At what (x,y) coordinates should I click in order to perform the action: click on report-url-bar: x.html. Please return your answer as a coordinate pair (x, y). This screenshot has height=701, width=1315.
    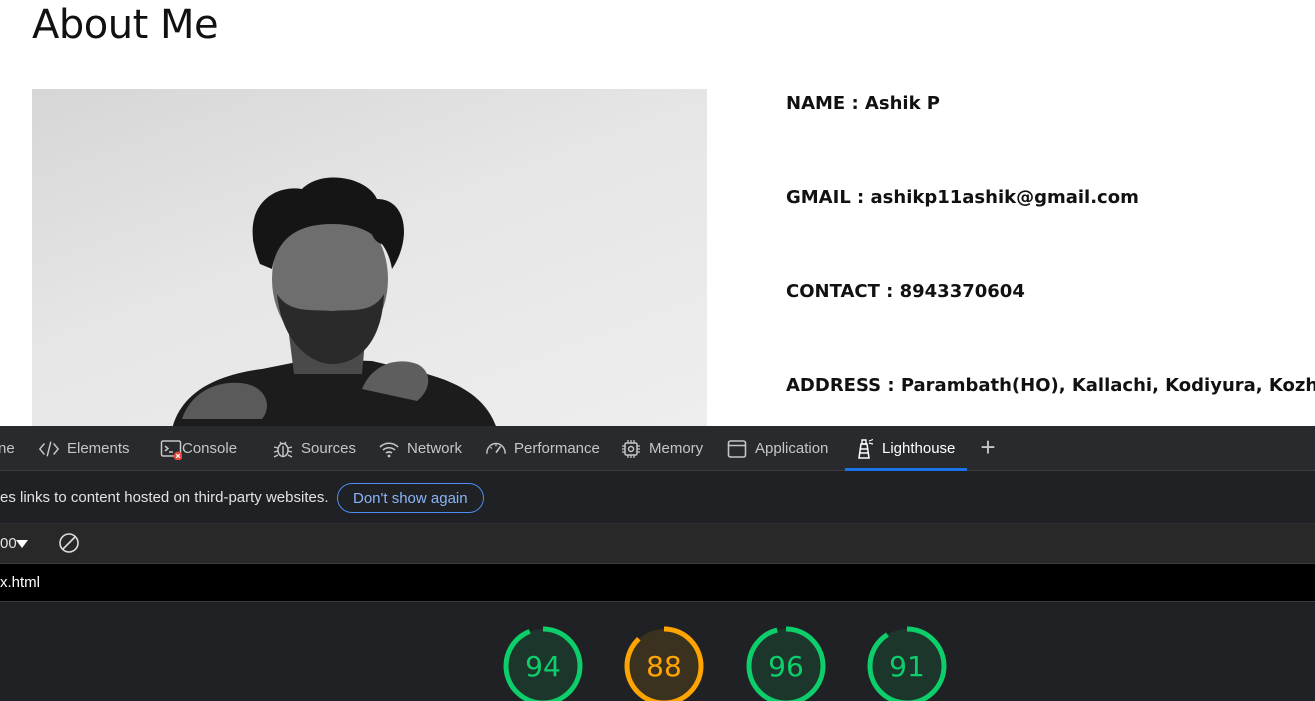
    Looking at the image, I should click on (657, 583).